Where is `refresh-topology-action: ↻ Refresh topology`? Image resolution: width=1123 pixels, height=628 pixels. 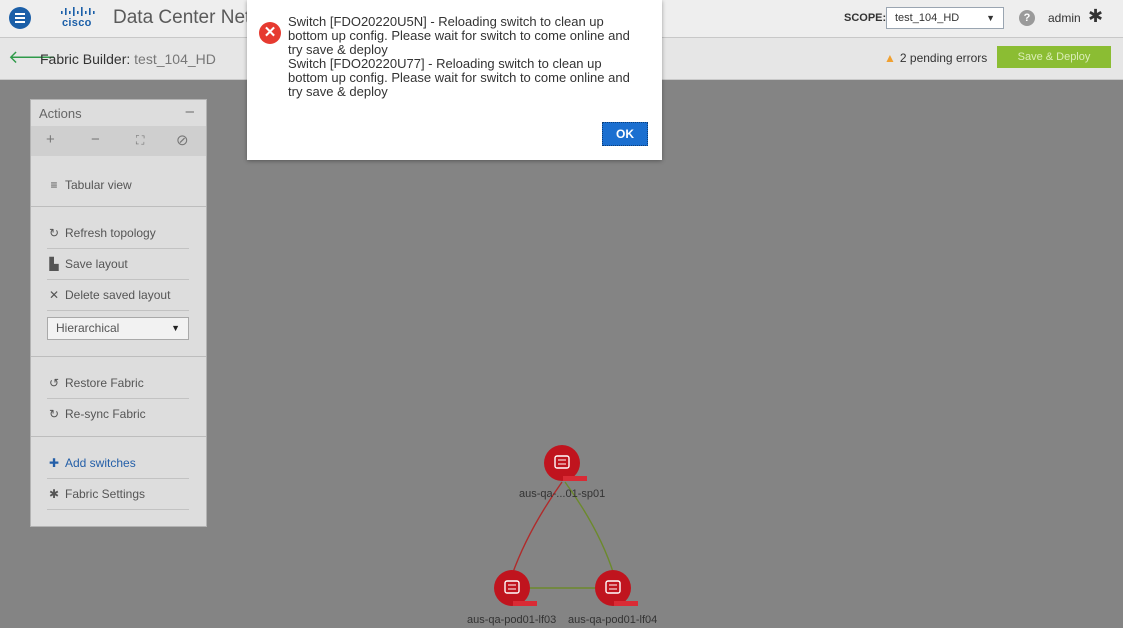 refresh-topology-action: ↻ Refresh topology is located at coordinates (118, 237).